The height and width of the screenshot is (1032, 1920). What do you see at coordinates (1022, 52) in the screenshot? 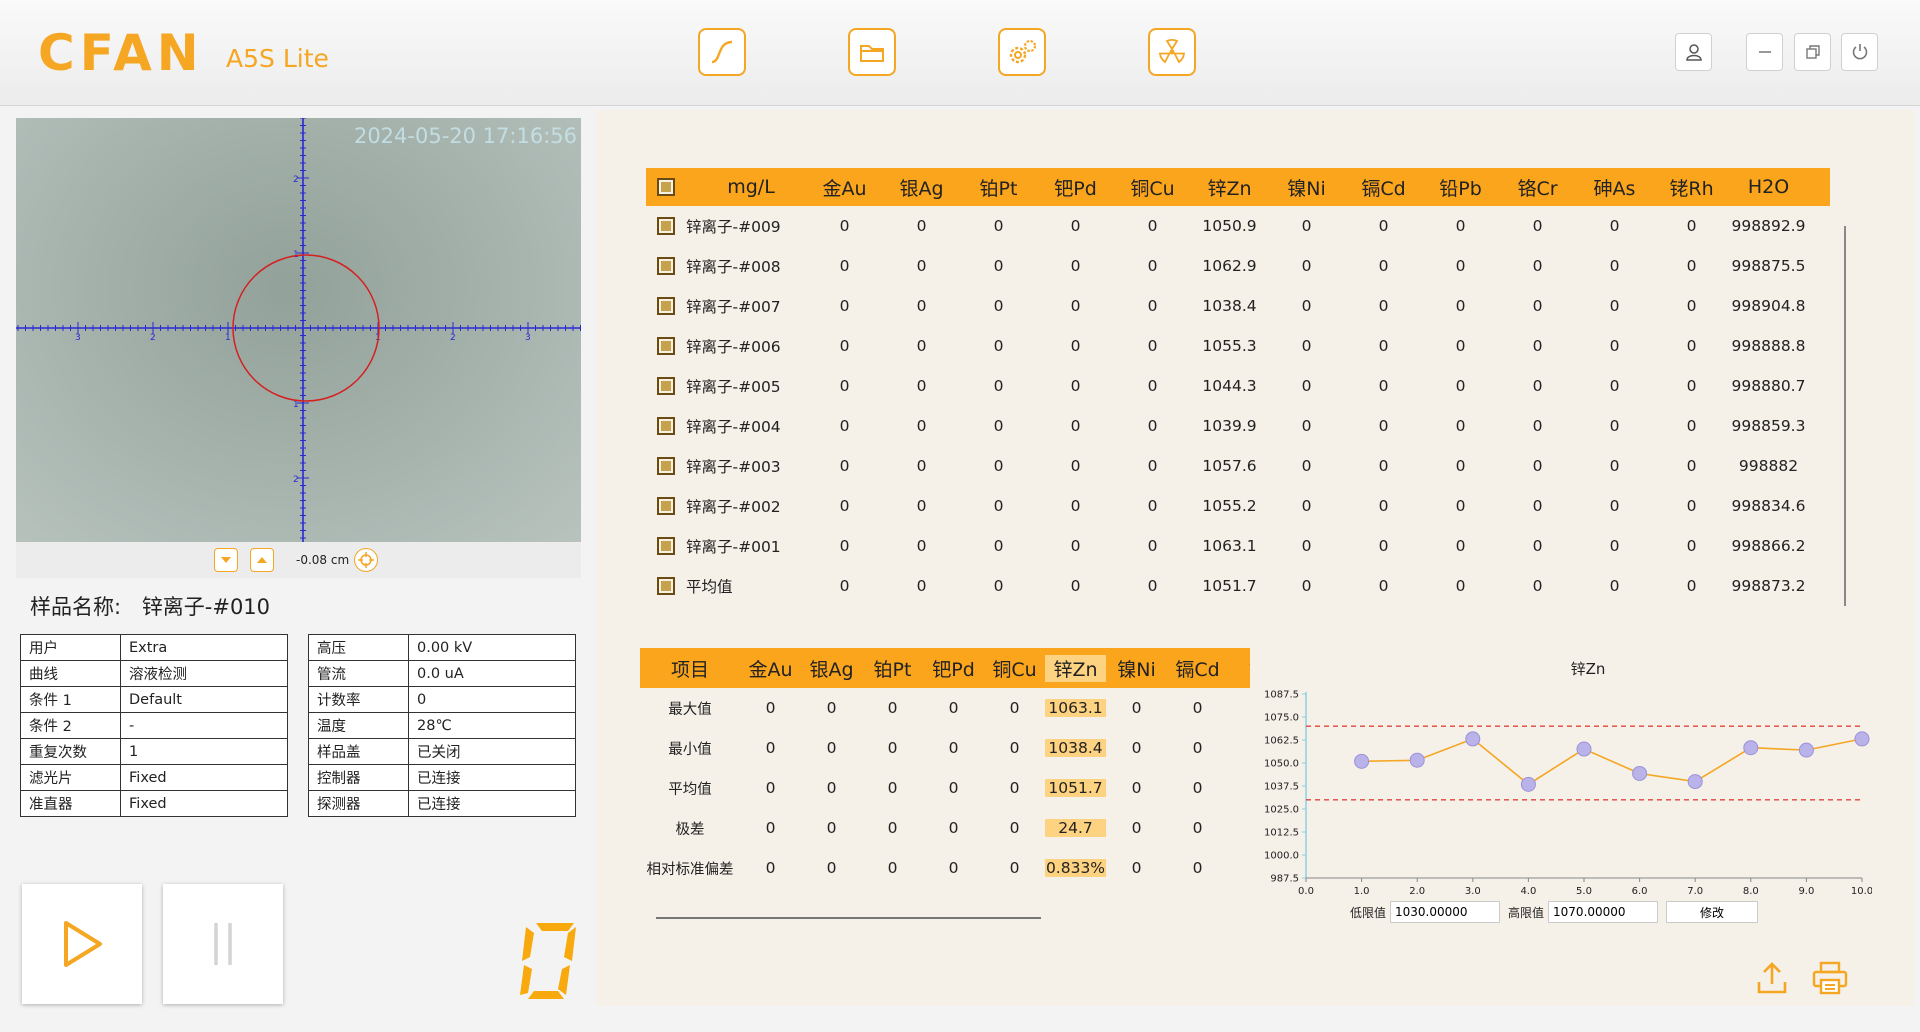
I see `settings-button` at bounding box center [1022, 52].